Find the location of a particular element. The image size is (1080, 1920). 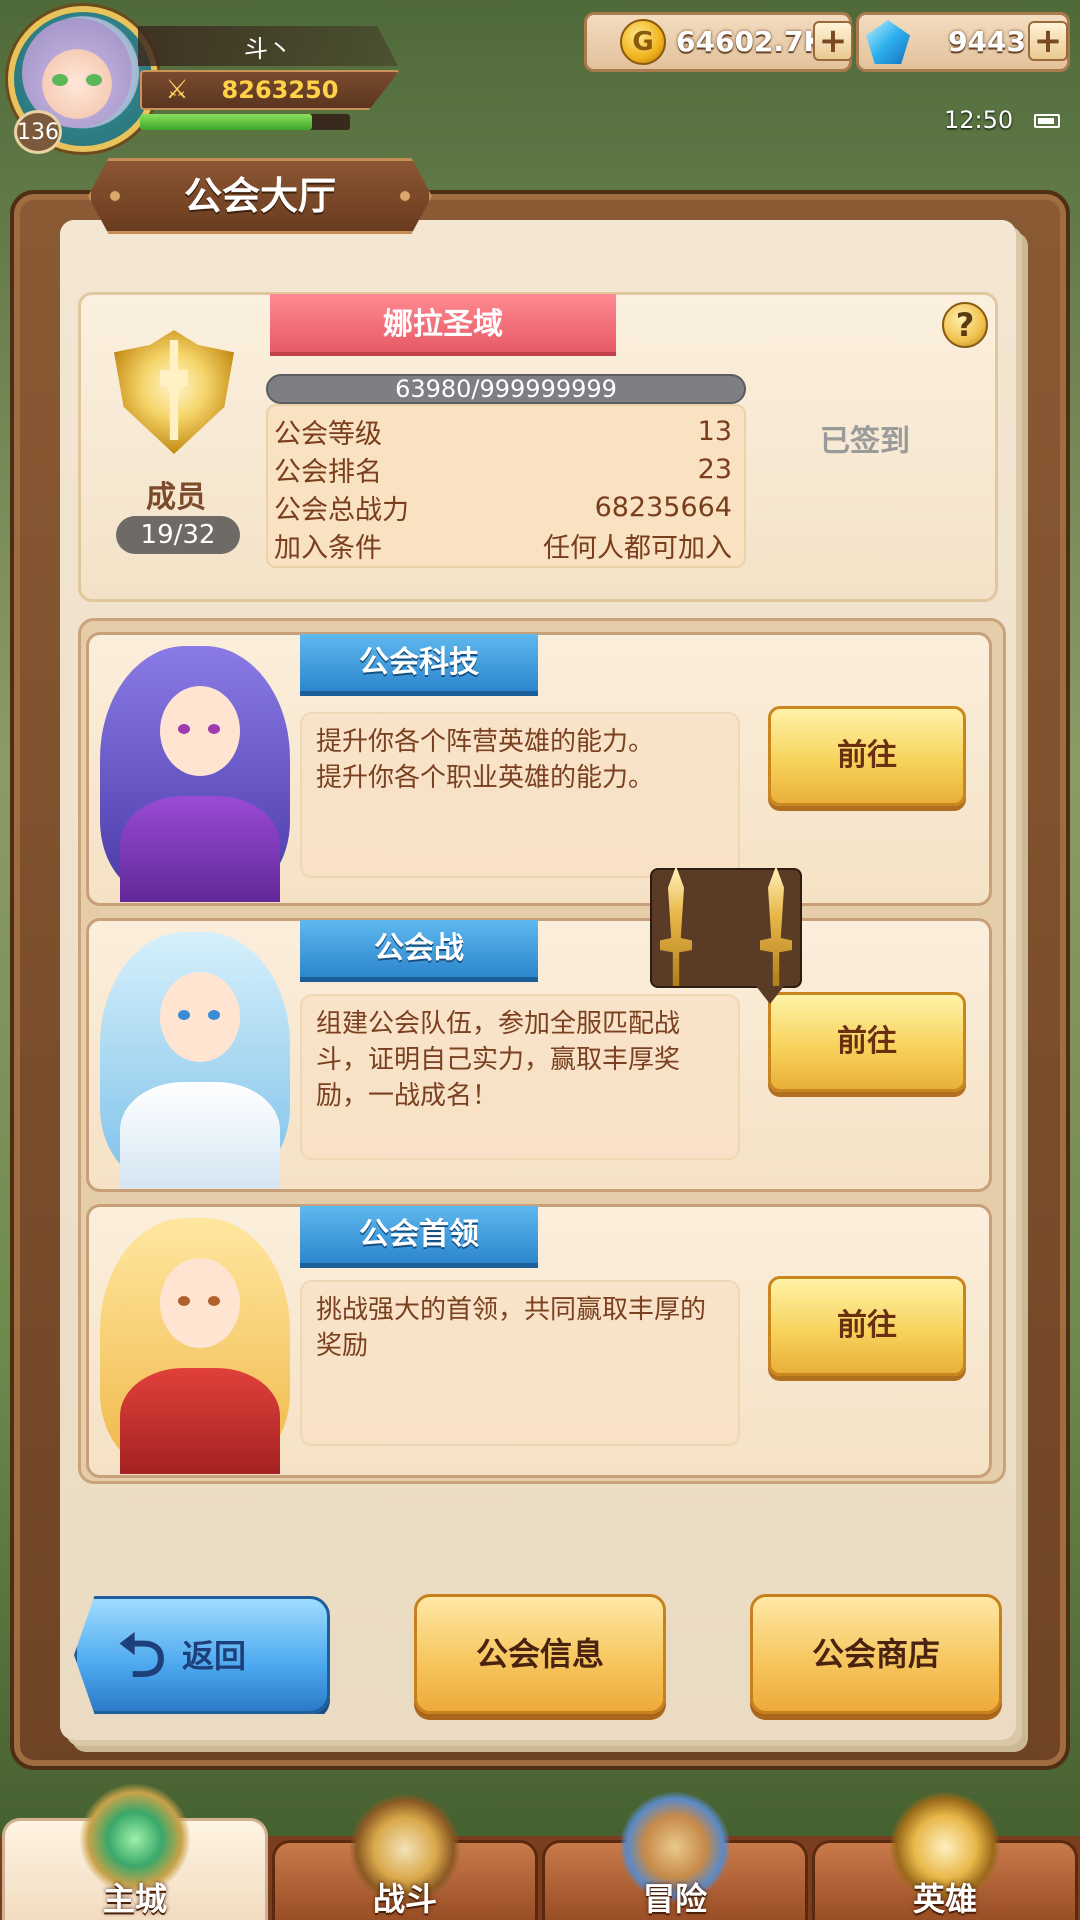

back-button-label: 返回 is located at coordinates (214, 1656).